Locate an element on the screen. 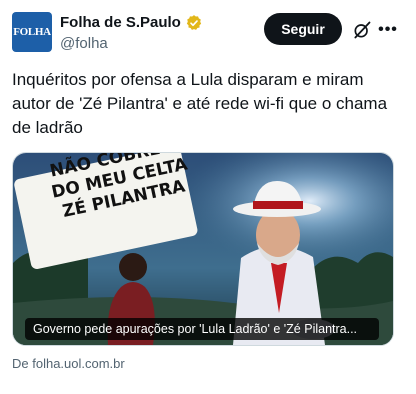  display-name-row: Folha de S.Paulo is located at coordinates (131, 23).